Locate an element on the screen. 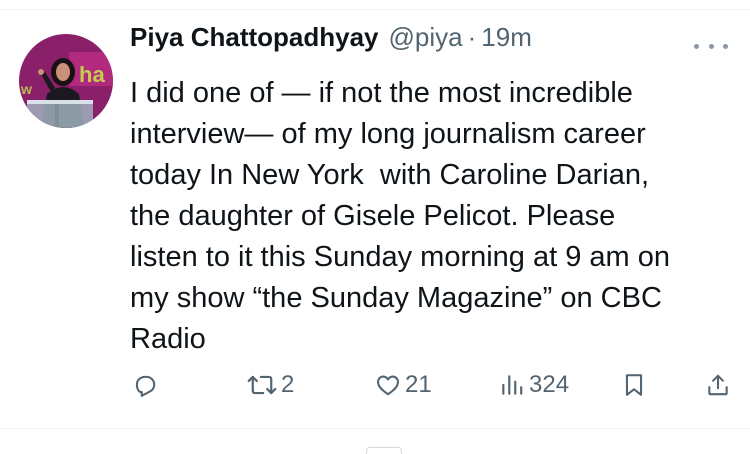 The width and height of the screenshot is (750, 454). tweet-text-line: Radio is located at coordinates (168, 339).